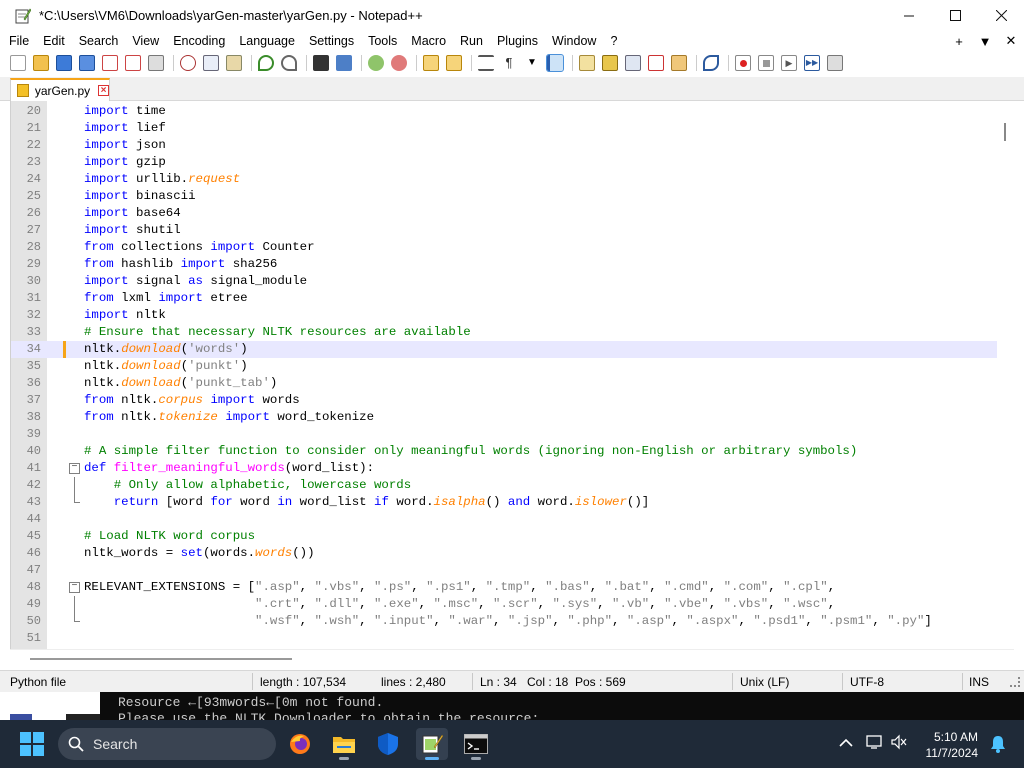  What do you see at coordinates (512, 349) in the screenshot?
I see `code-line: 34 nltk.download('words')` at bounding box center [512, 349].